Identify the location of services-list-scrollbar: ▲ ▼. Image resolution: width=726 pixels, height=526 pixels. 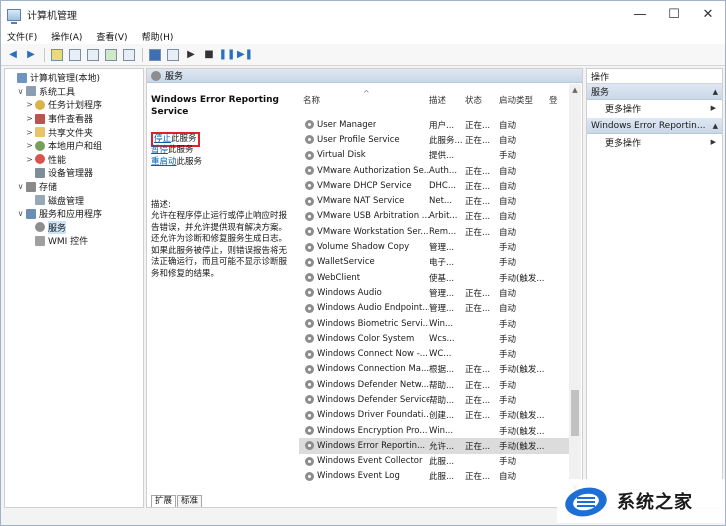
(575, 289).